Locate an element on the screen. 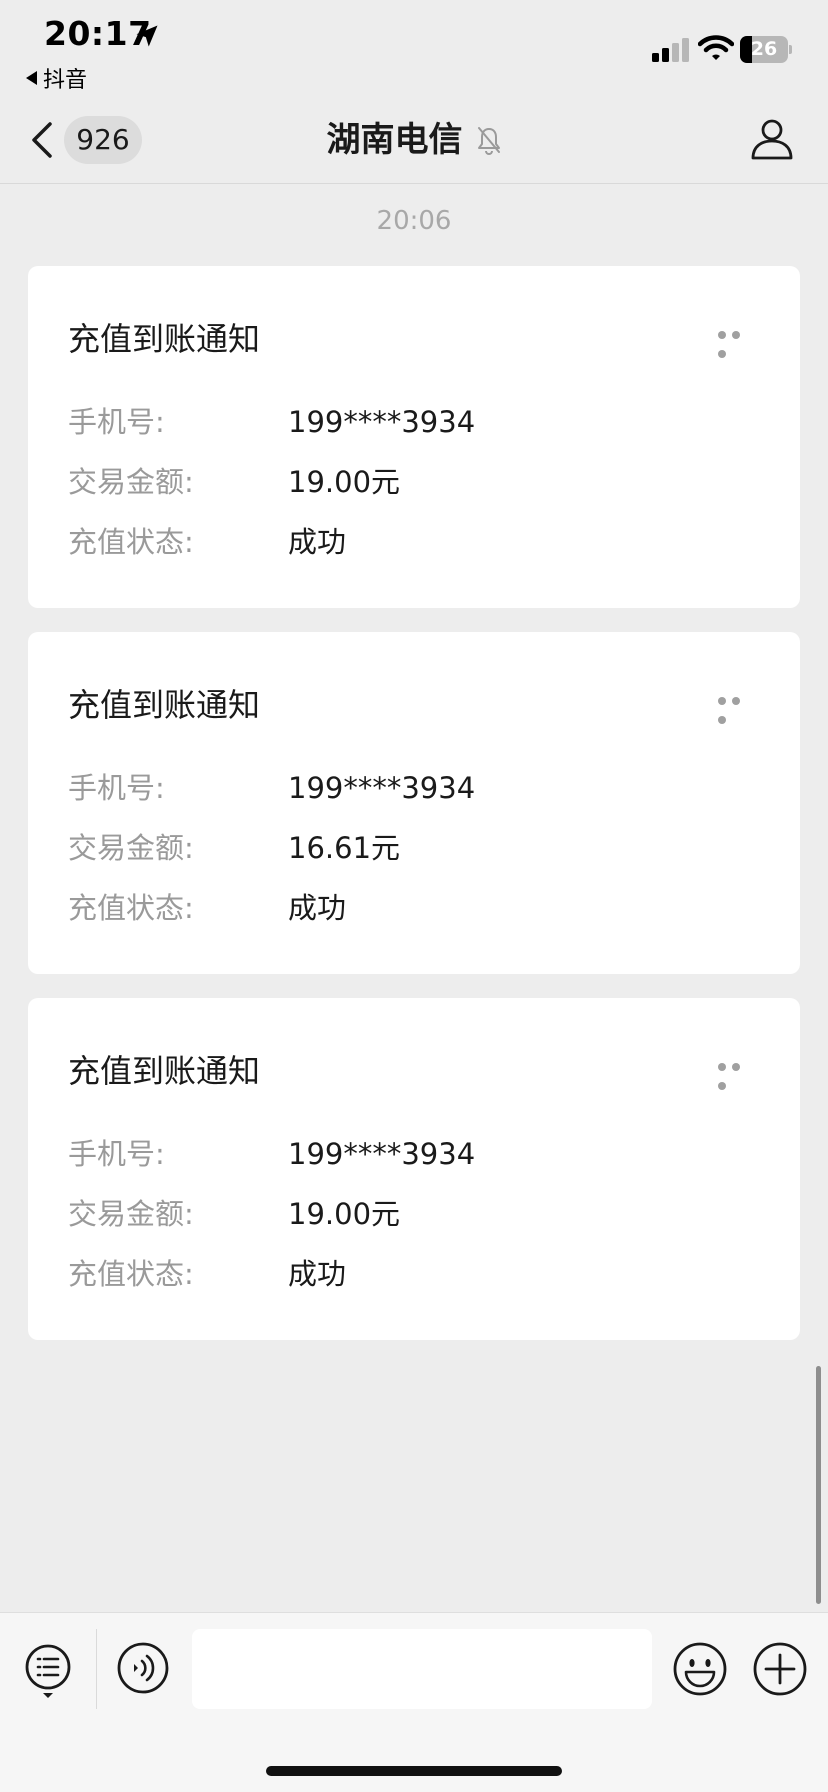 The height and width of the screenshot is (1792, 828). scroll-indicator is located at coordinates (818, 1485).